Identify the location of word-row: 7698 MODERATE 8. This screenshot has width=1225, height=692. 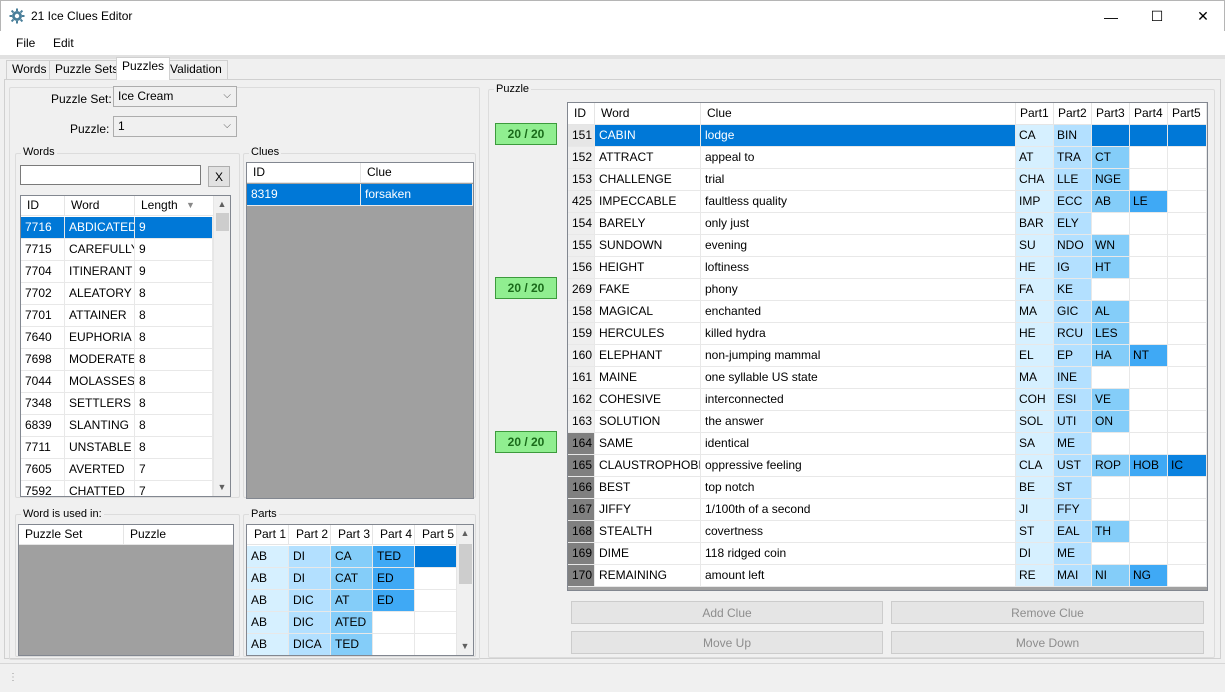
(117, 360).